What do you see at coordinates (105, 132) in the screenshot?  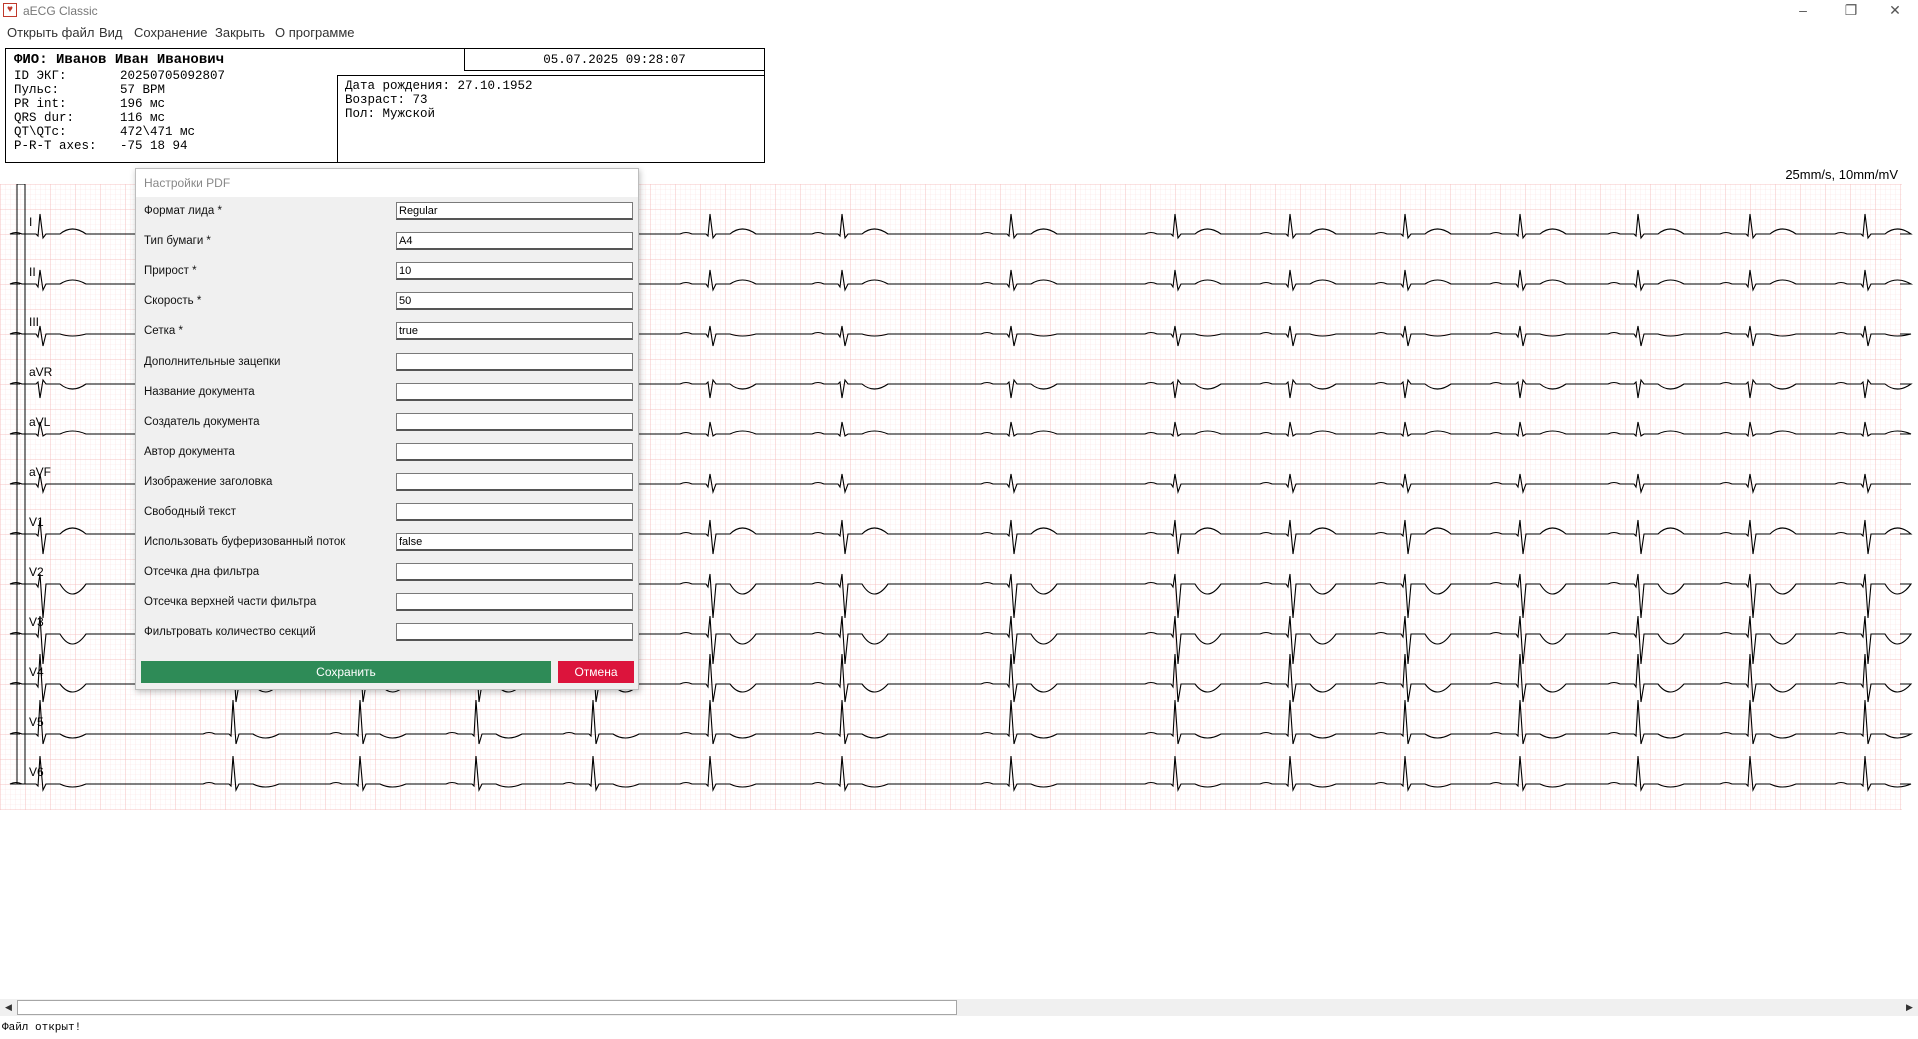 I see `info-row-qt: QT\QTc: 472\471 мс` at bounding box center [105, 132].